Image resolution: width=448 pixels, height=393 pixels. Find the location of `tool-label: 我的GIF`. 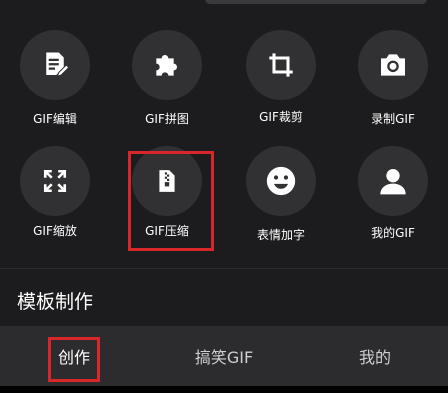

tool-label: 我的GIF is located at coordinates (393, 233).